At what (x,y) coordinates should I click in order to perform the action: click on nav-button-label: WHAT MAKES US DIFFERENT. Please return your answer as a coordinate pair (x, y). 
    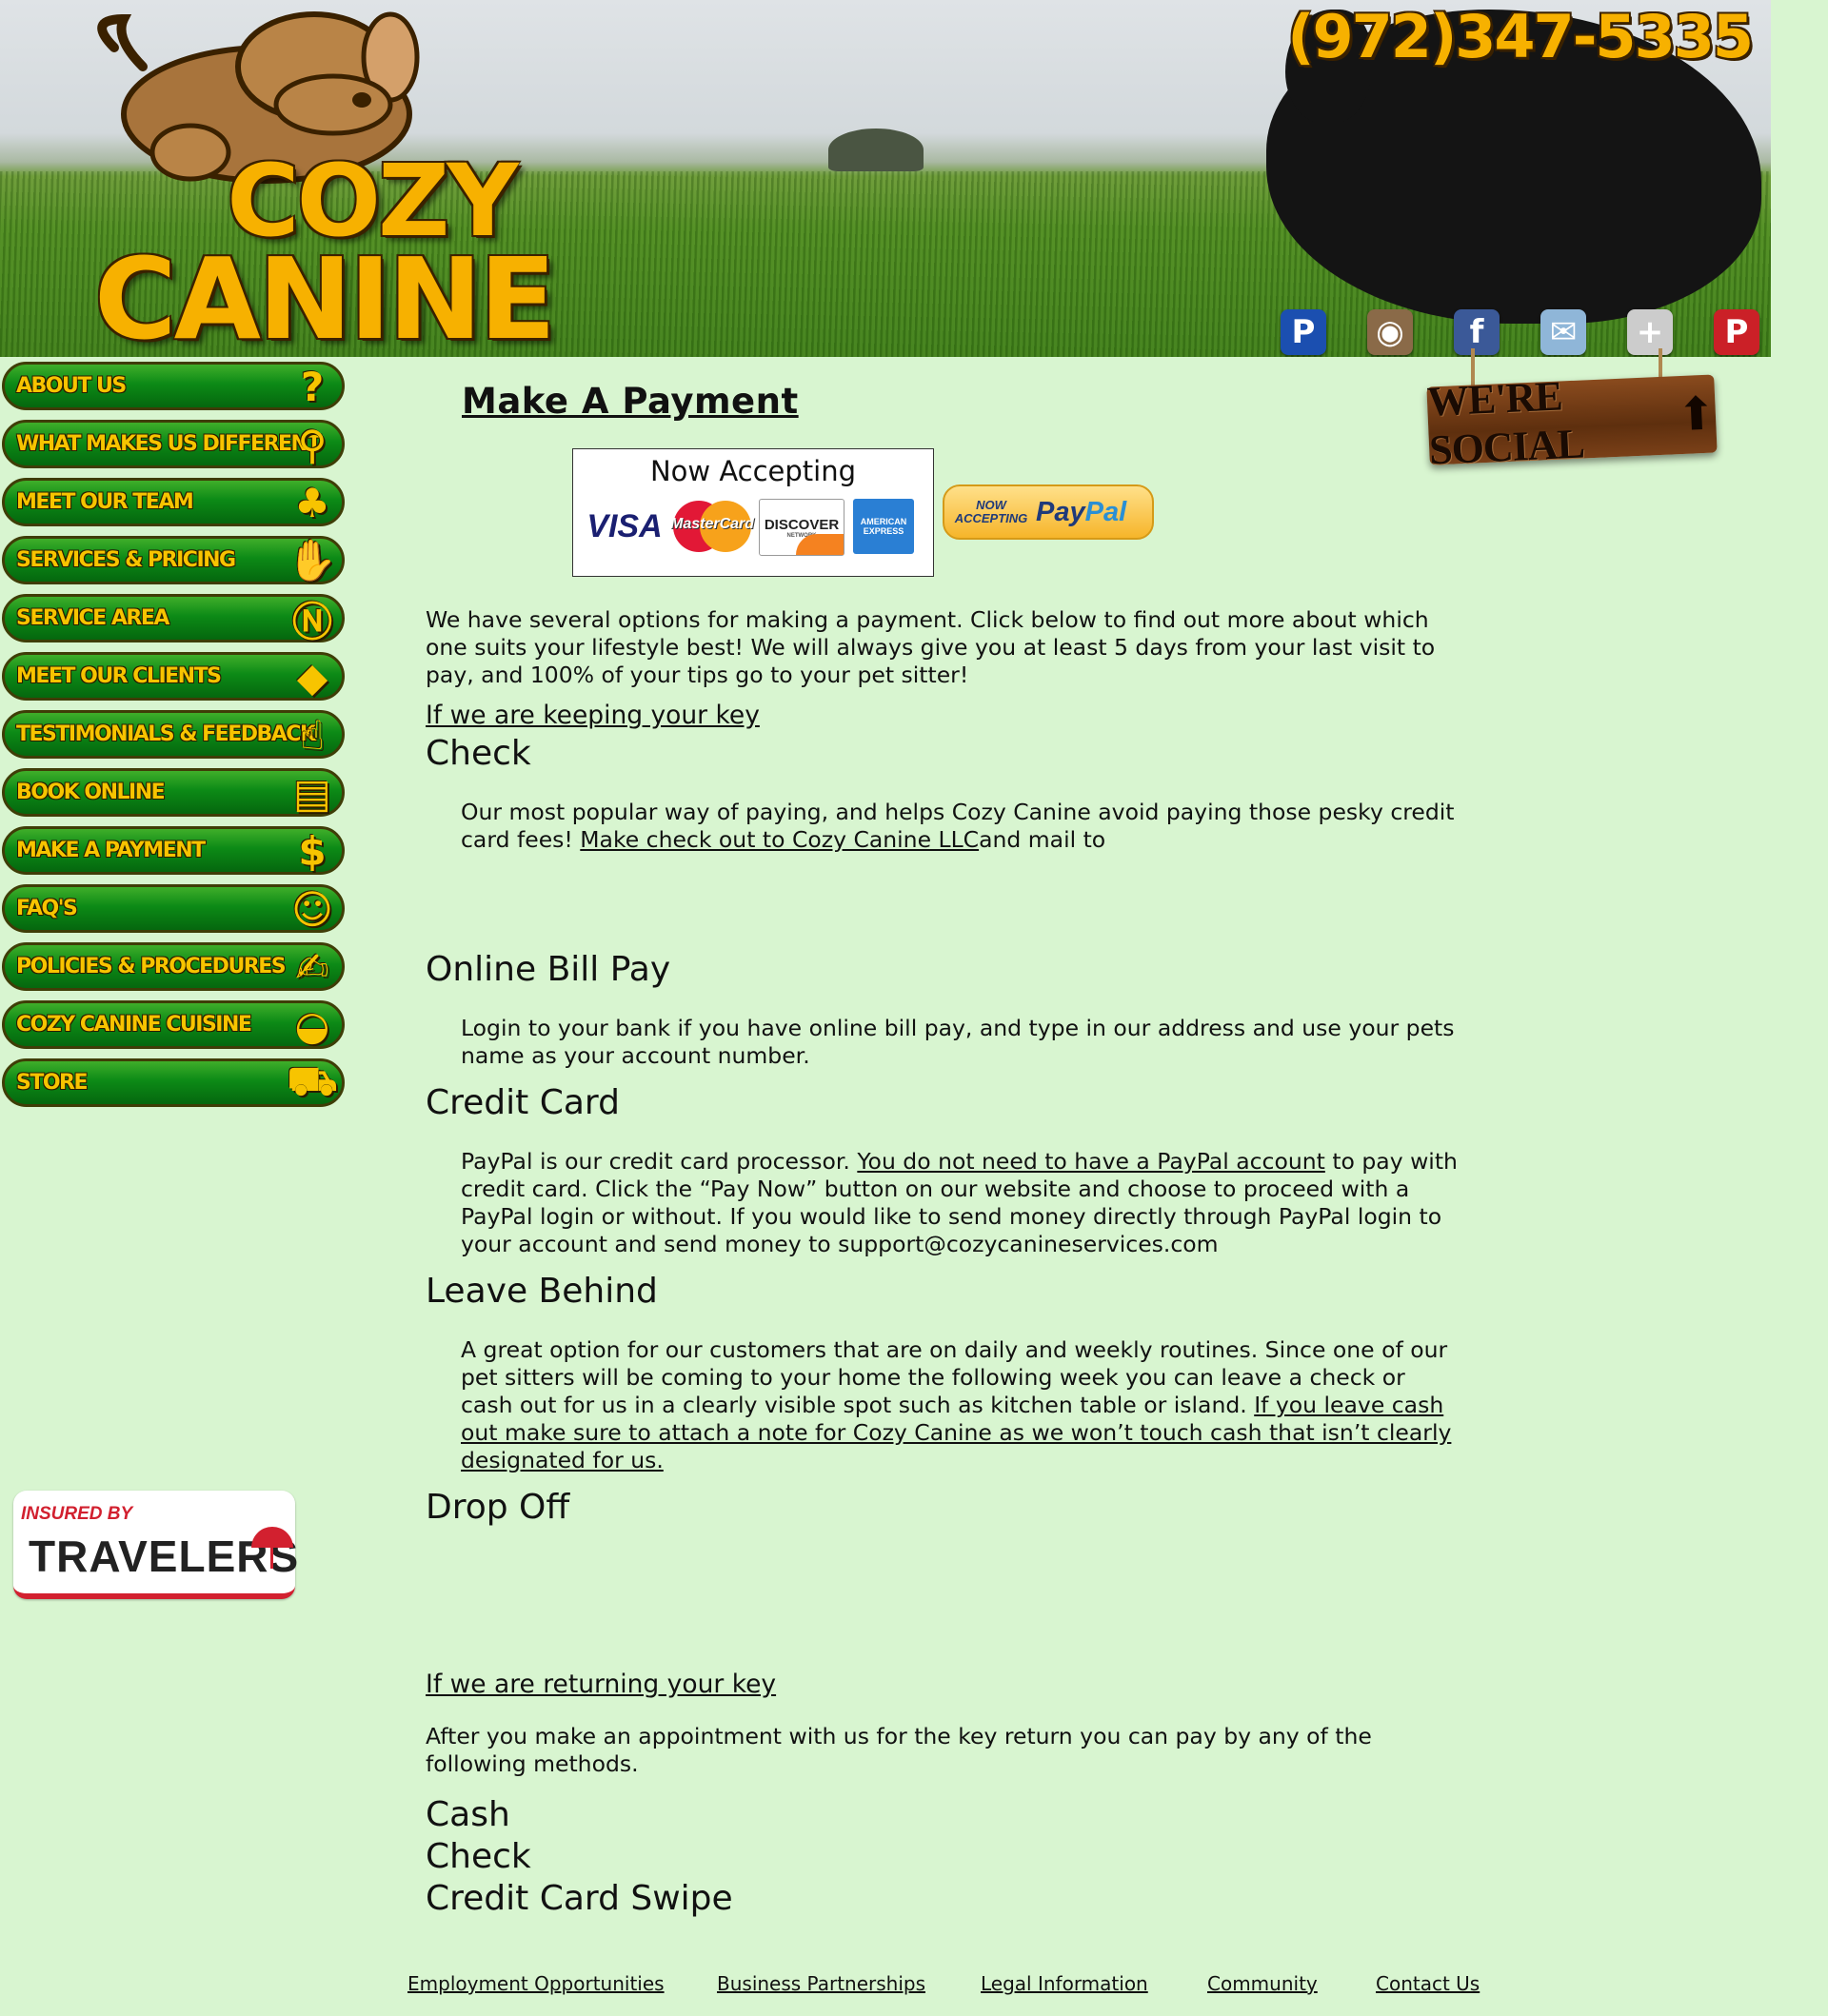
    Looking at the image, I should click on (168, 444).